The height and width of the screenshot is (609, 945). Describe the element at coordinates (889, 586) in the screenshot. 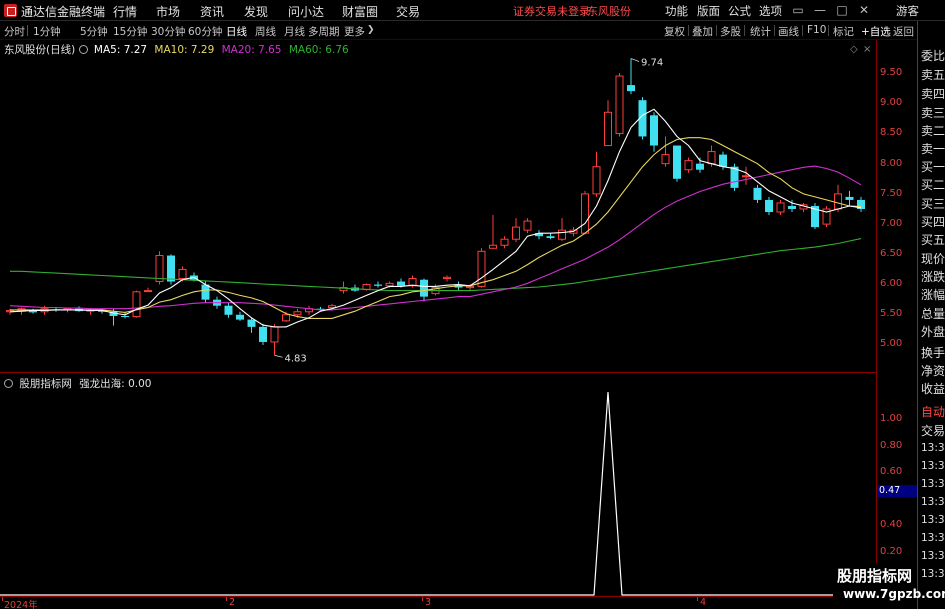

I see `watermark: 股朋指标网 www.7gpzb.com` at that location.